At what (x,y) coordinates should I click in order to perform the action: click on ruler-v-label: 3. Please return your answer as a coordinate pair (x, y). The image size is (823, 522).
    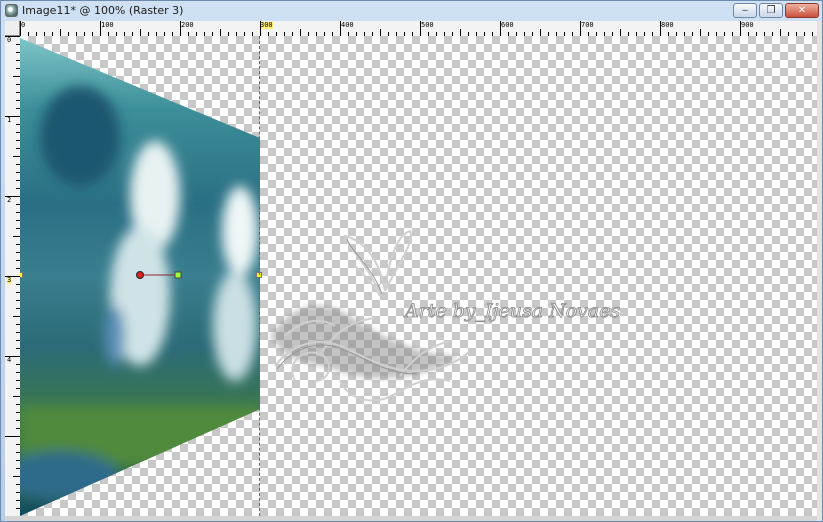
    Looking at the image, I should click on (9, 280).